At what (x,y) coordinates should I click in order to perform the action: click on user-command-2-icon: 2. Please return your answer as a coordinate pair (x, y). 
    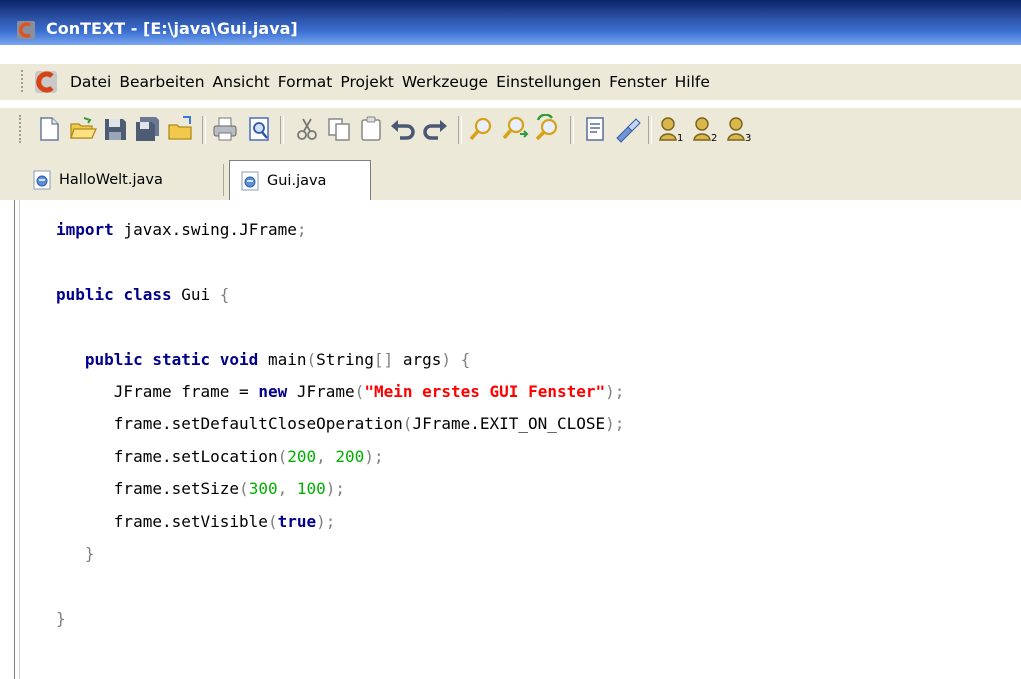
    Looking at the image, I should click on (705, 129).